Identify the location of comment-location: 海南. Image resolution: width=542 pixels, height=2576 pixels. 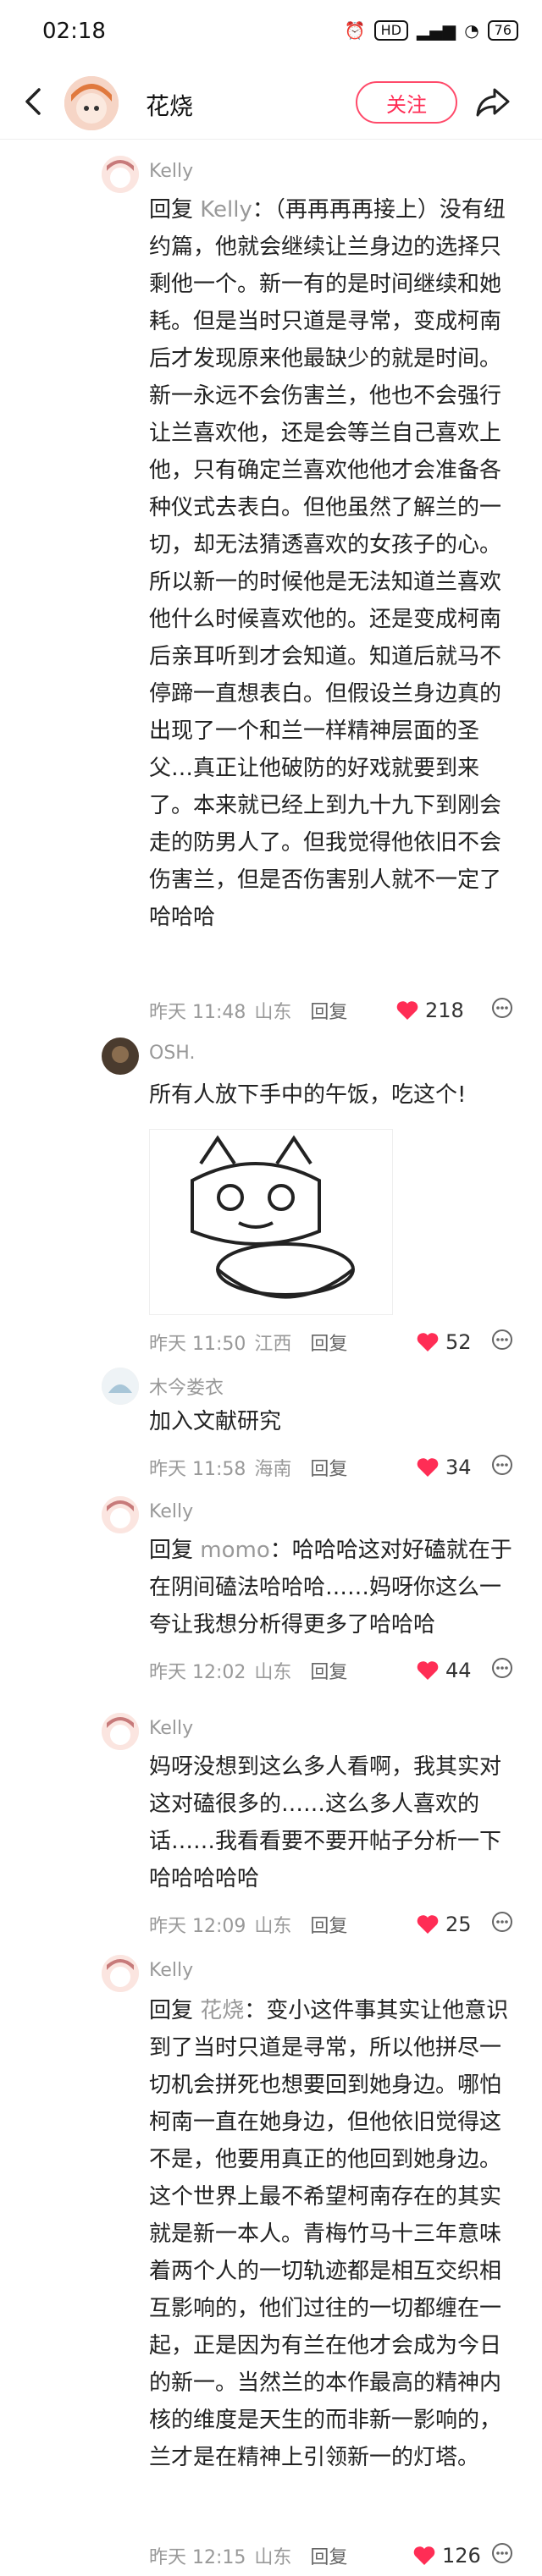
(273, 1469).